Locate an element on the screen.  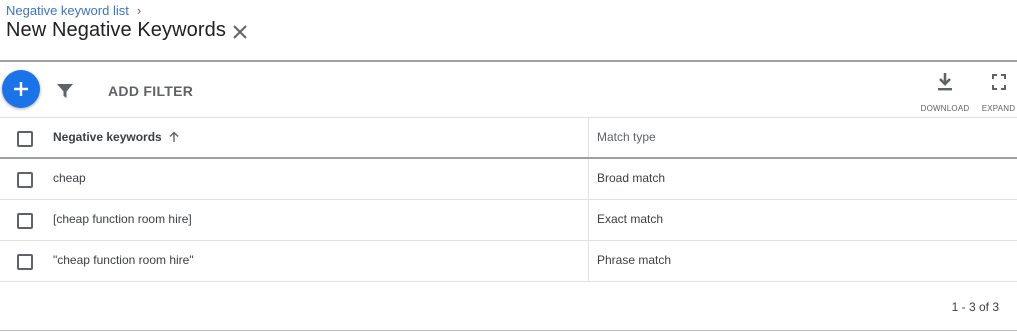
column-header-keywords: Negative keywords is located at coordinates (116, 137).